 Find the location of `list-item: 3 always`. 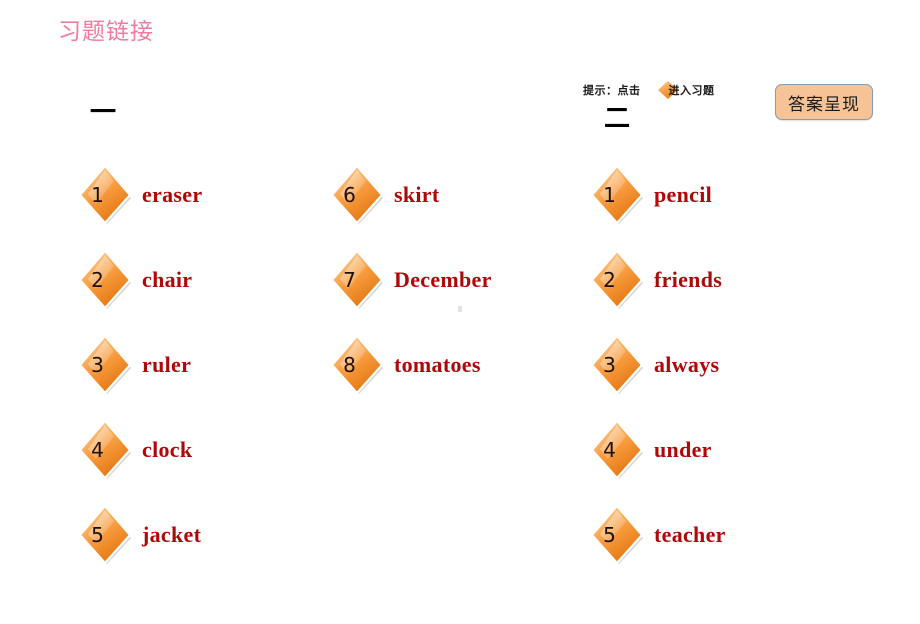

list-item: 3 always is located at coordinates (658, 364).